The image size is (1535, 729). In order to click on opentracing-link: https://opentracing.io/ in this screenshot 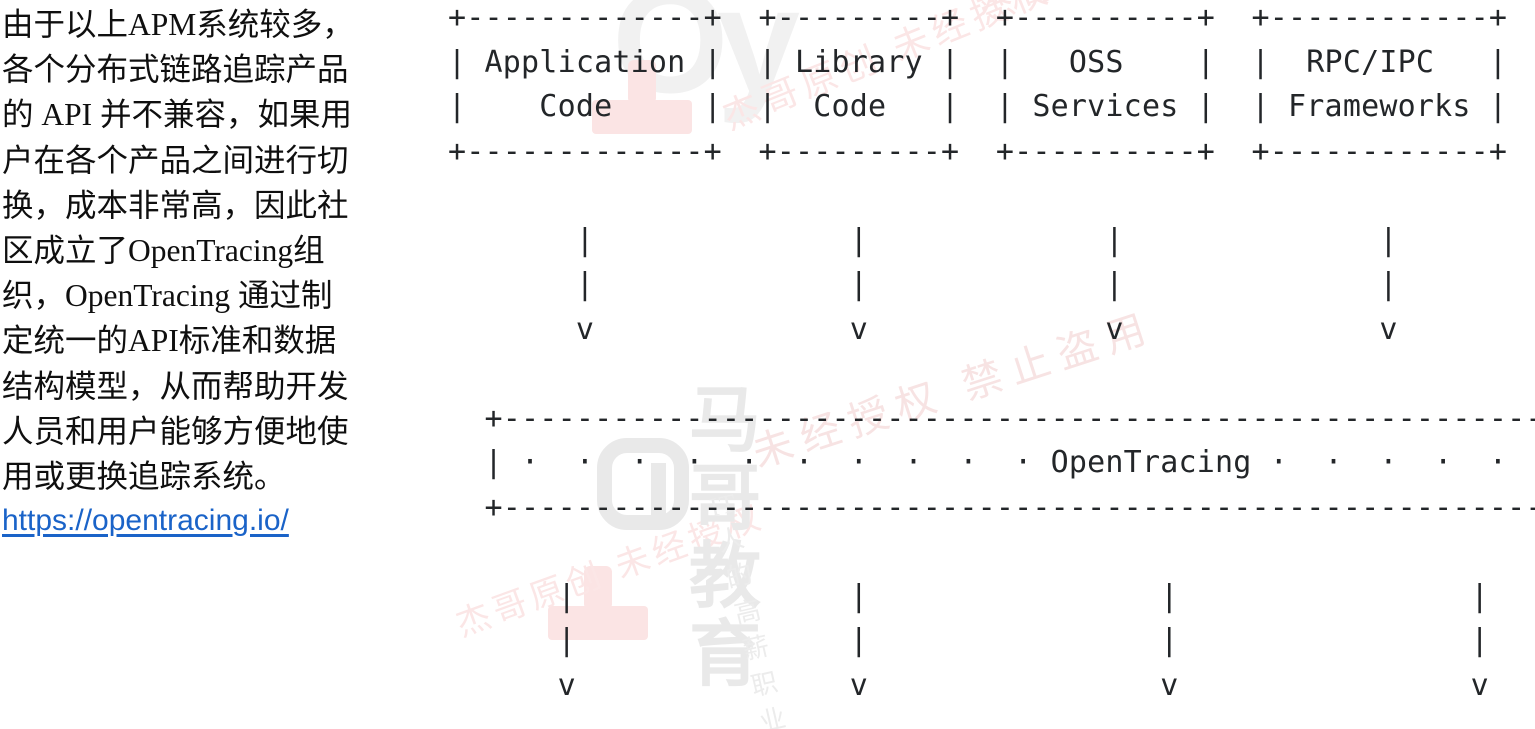, I will do `click(145, 521)`.